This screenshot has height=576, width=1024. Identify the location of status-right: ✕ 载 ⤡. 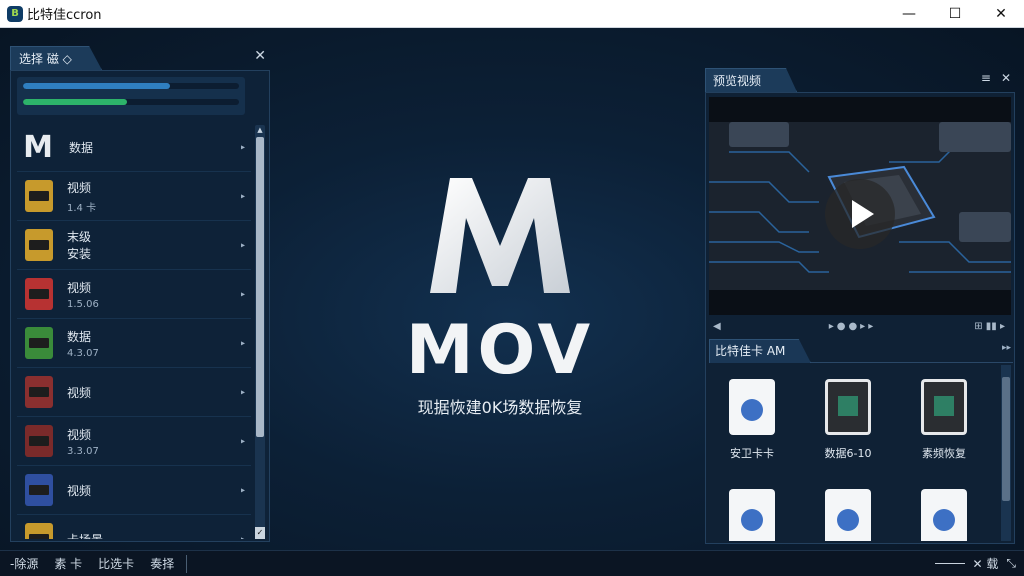
(975, 563).